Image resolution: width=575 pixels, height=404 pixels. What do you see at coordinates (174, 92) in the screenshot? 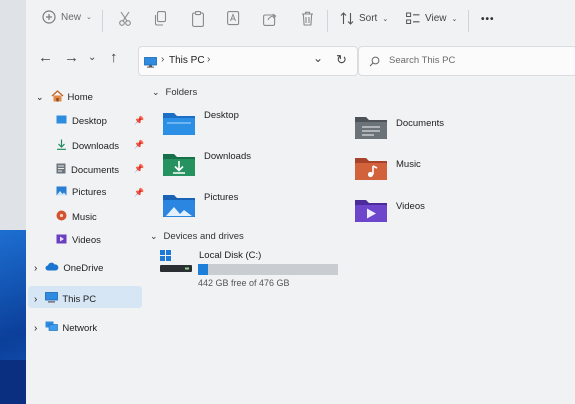
I see `folders-section-header: ⌄ Folders` at bounding box center [174, 92].